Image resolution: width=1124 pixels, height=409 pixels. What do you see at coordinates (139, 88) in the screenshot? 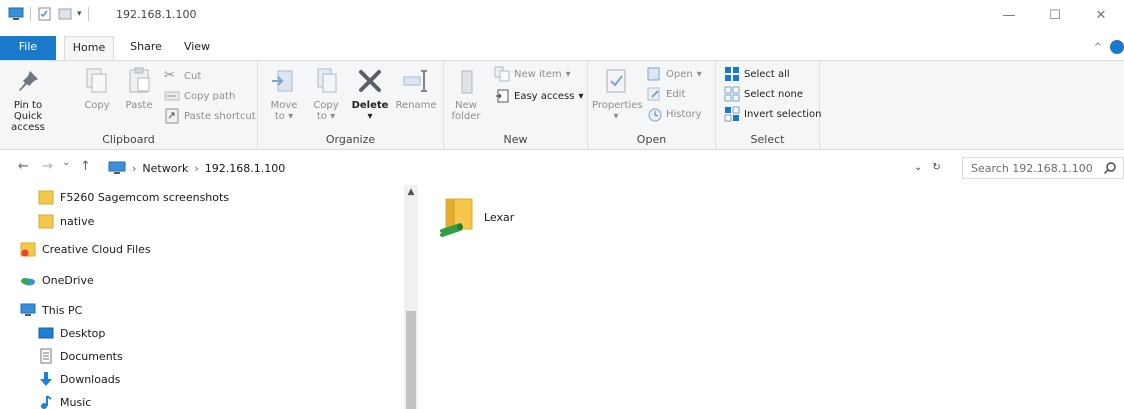
I see `paste-button: Paste` at bounding box center [139, 88].